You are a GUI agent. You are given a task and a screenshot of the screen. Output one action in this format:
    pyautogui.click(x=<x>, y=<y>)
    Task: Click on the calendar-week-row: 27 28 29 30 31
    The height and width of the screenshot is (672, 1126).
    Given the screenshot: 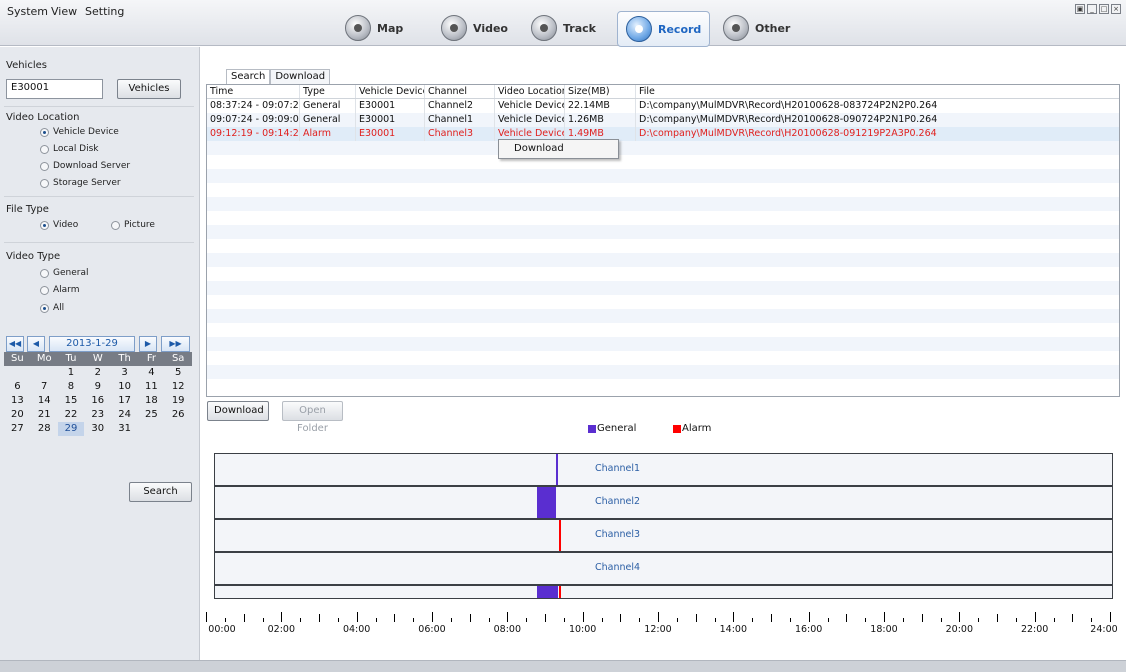 What is the action you would take?
    pyautogui.click(x=98, y=429)
    